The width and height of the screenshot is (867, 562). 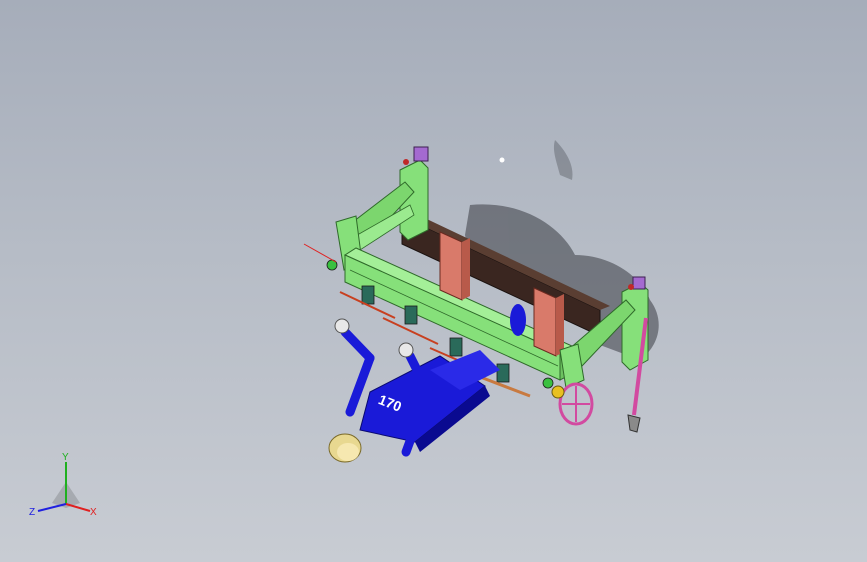 What do you see at coordinates (63, 485) in the screenshot?
I see `coordinate-triad: Y X Z` at bounding box center [63, 485].